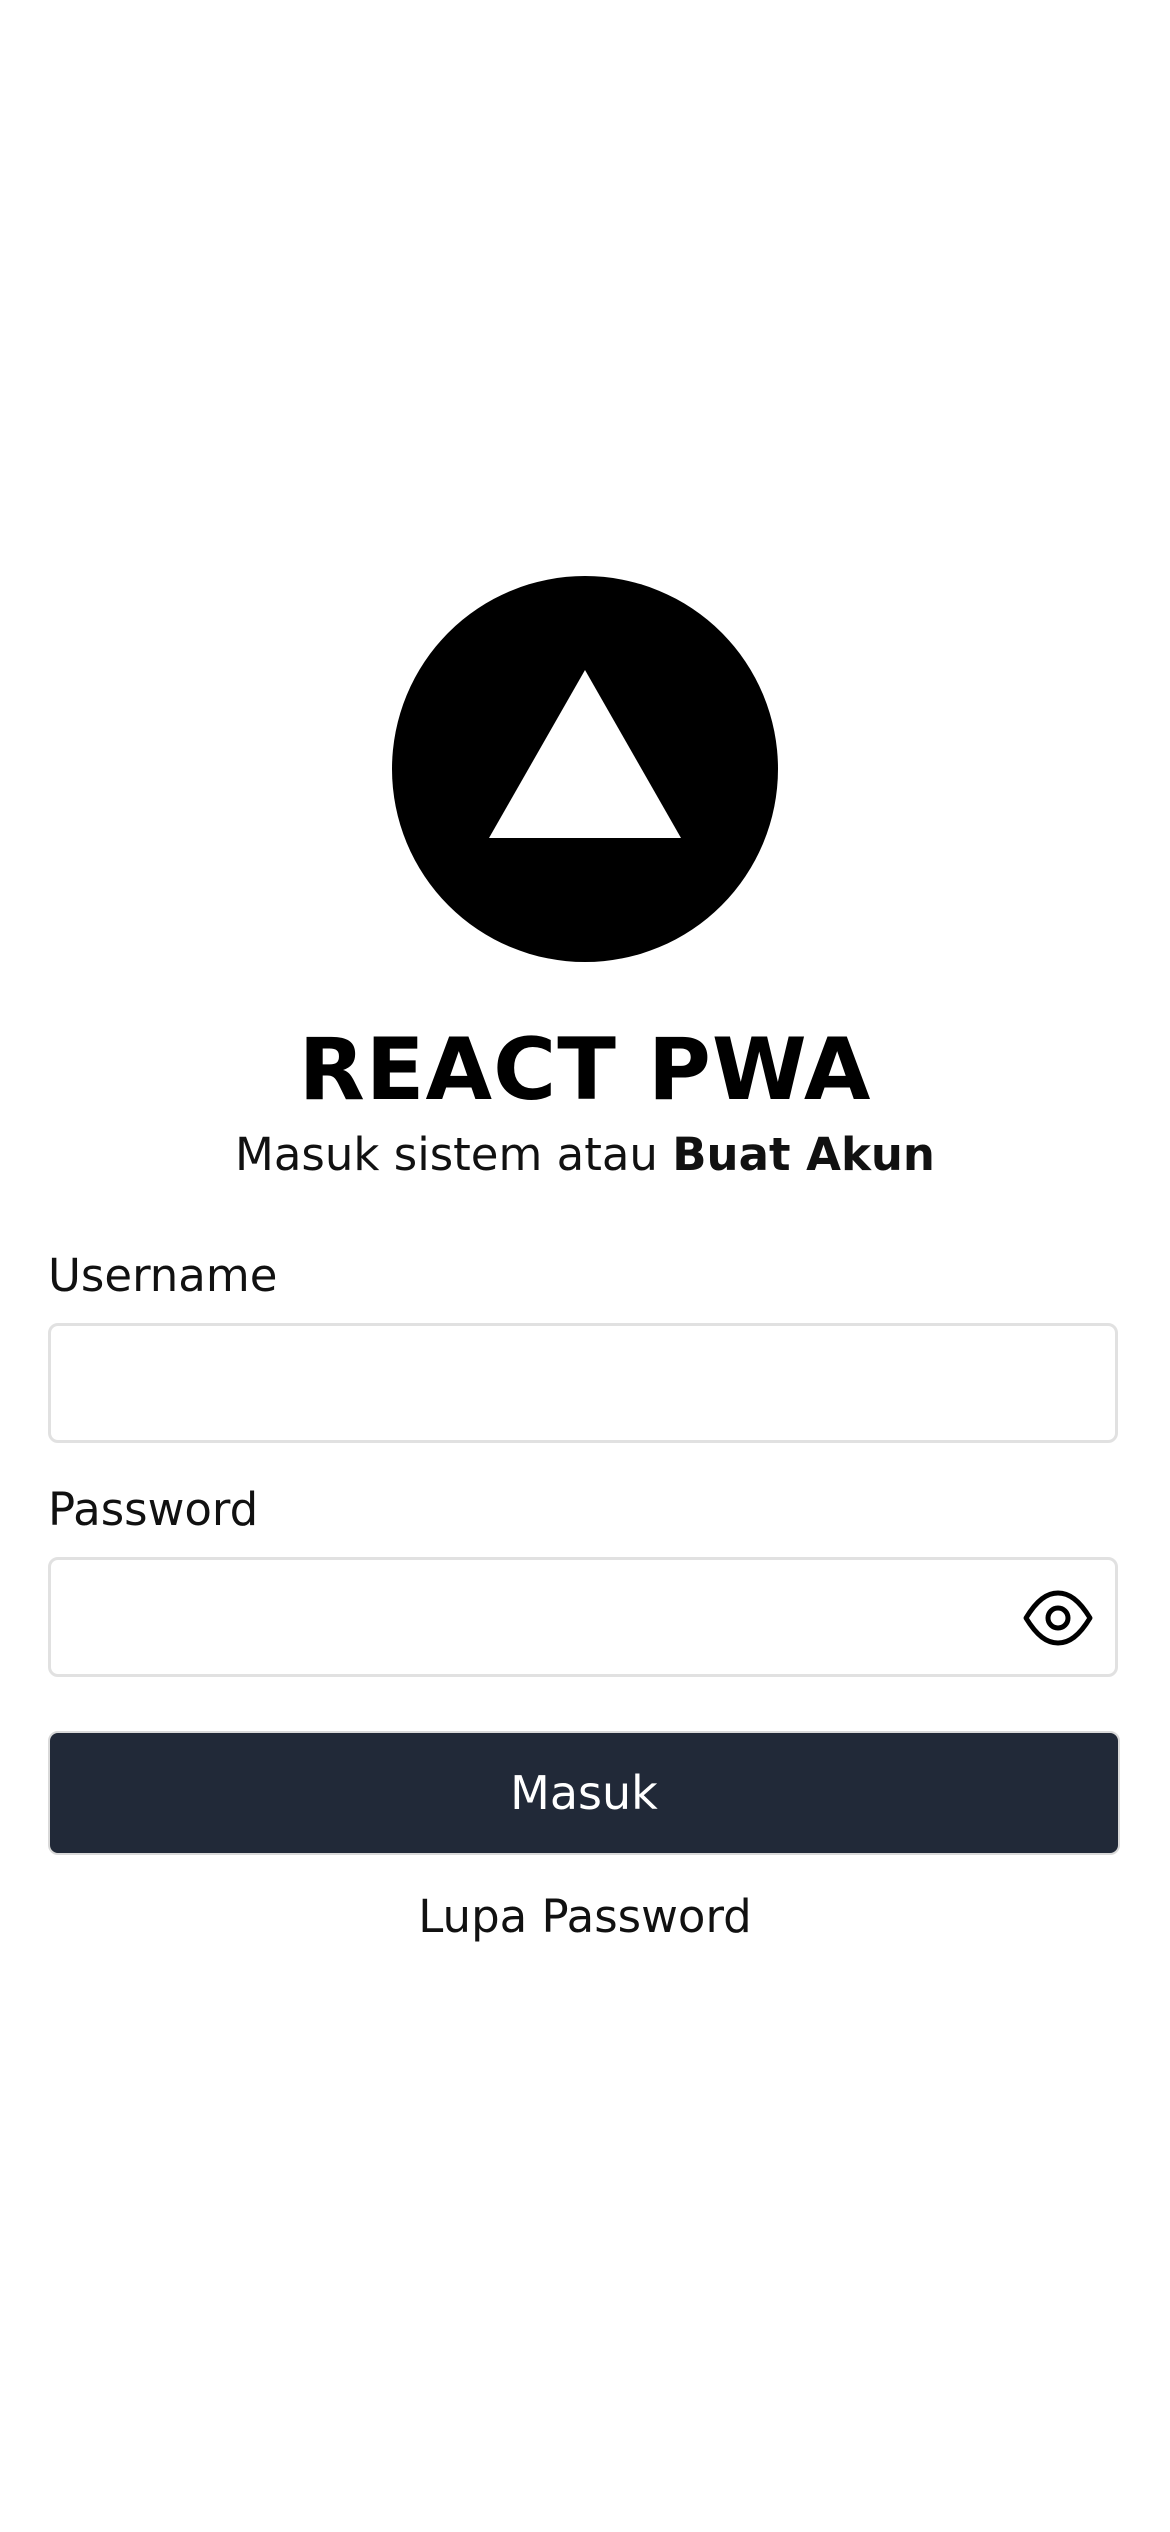  I want to click on username-input, so click(583, 1383).